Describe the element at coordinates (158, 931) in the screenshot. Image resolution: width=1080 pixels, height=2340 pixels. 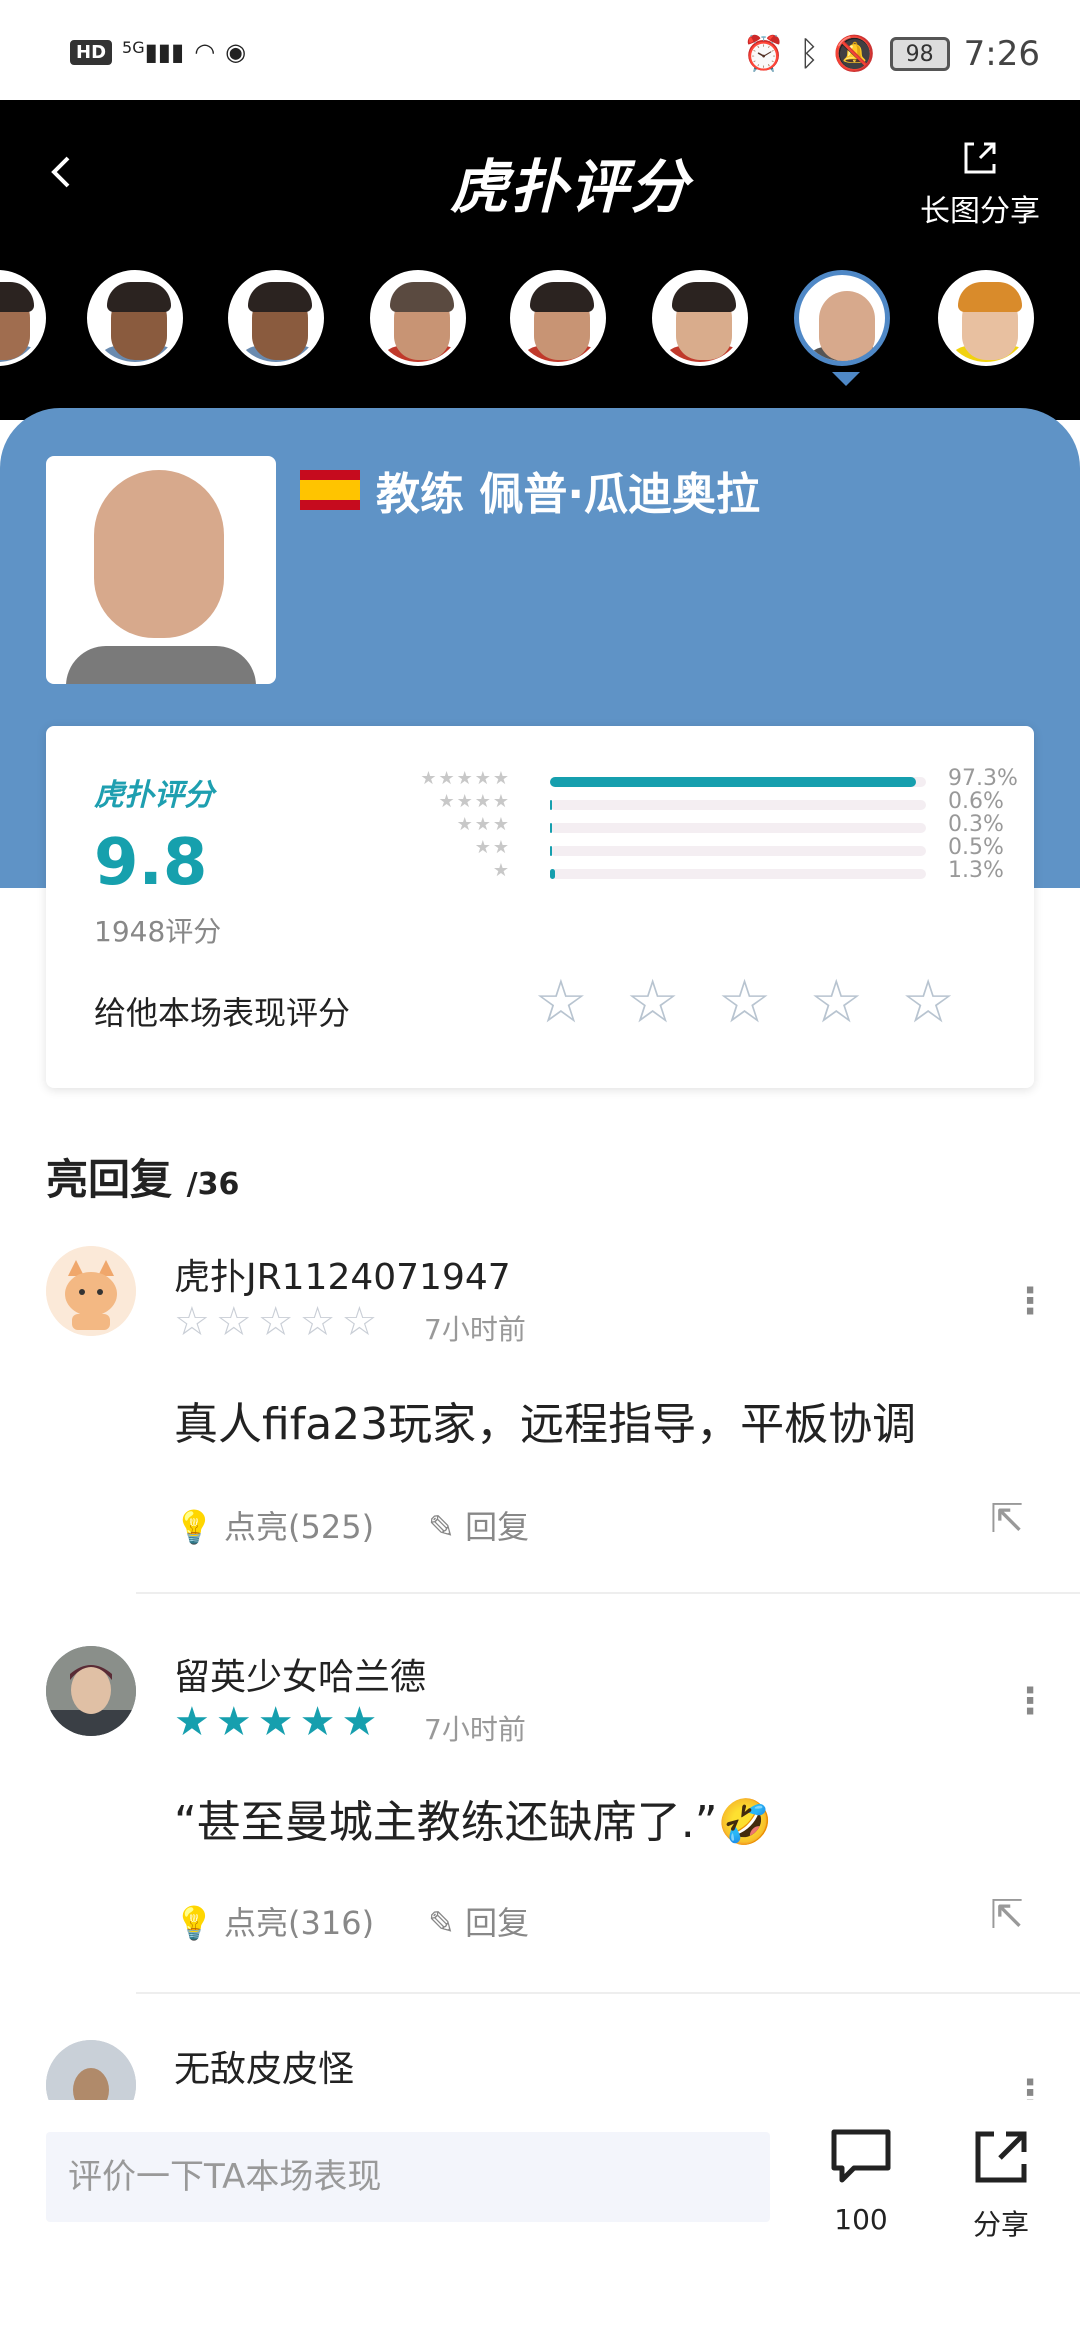
I see `rating-count: 1948评分` at that location.